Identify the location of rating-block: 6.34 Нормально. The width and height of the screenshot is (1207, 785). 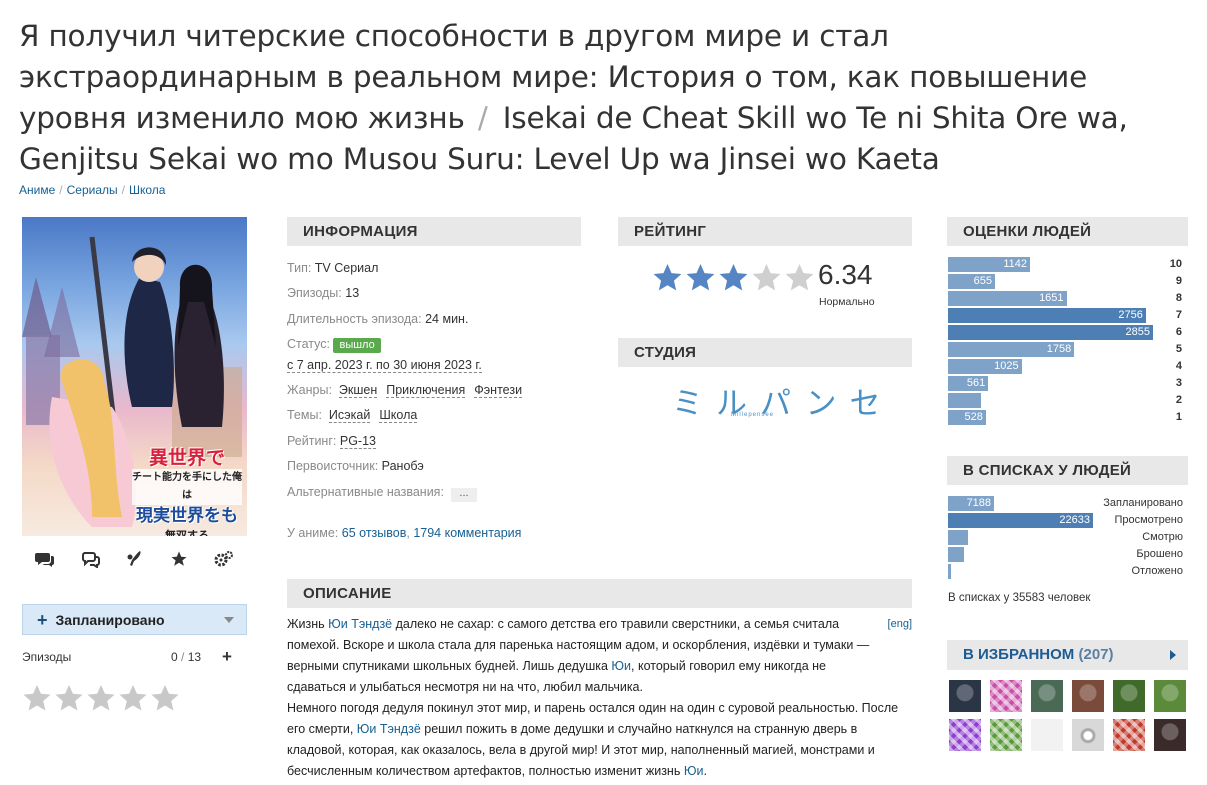
(763, 283).